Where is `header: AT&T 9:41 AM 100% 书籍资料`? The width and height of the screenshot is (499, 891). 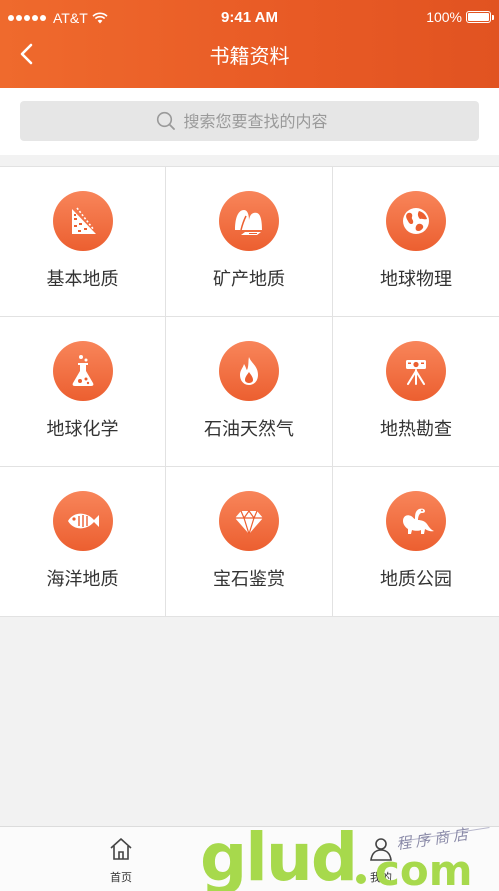
header: AT&T 9:41 AM 100% 书籍资料 is located at coordinates (249, 44).